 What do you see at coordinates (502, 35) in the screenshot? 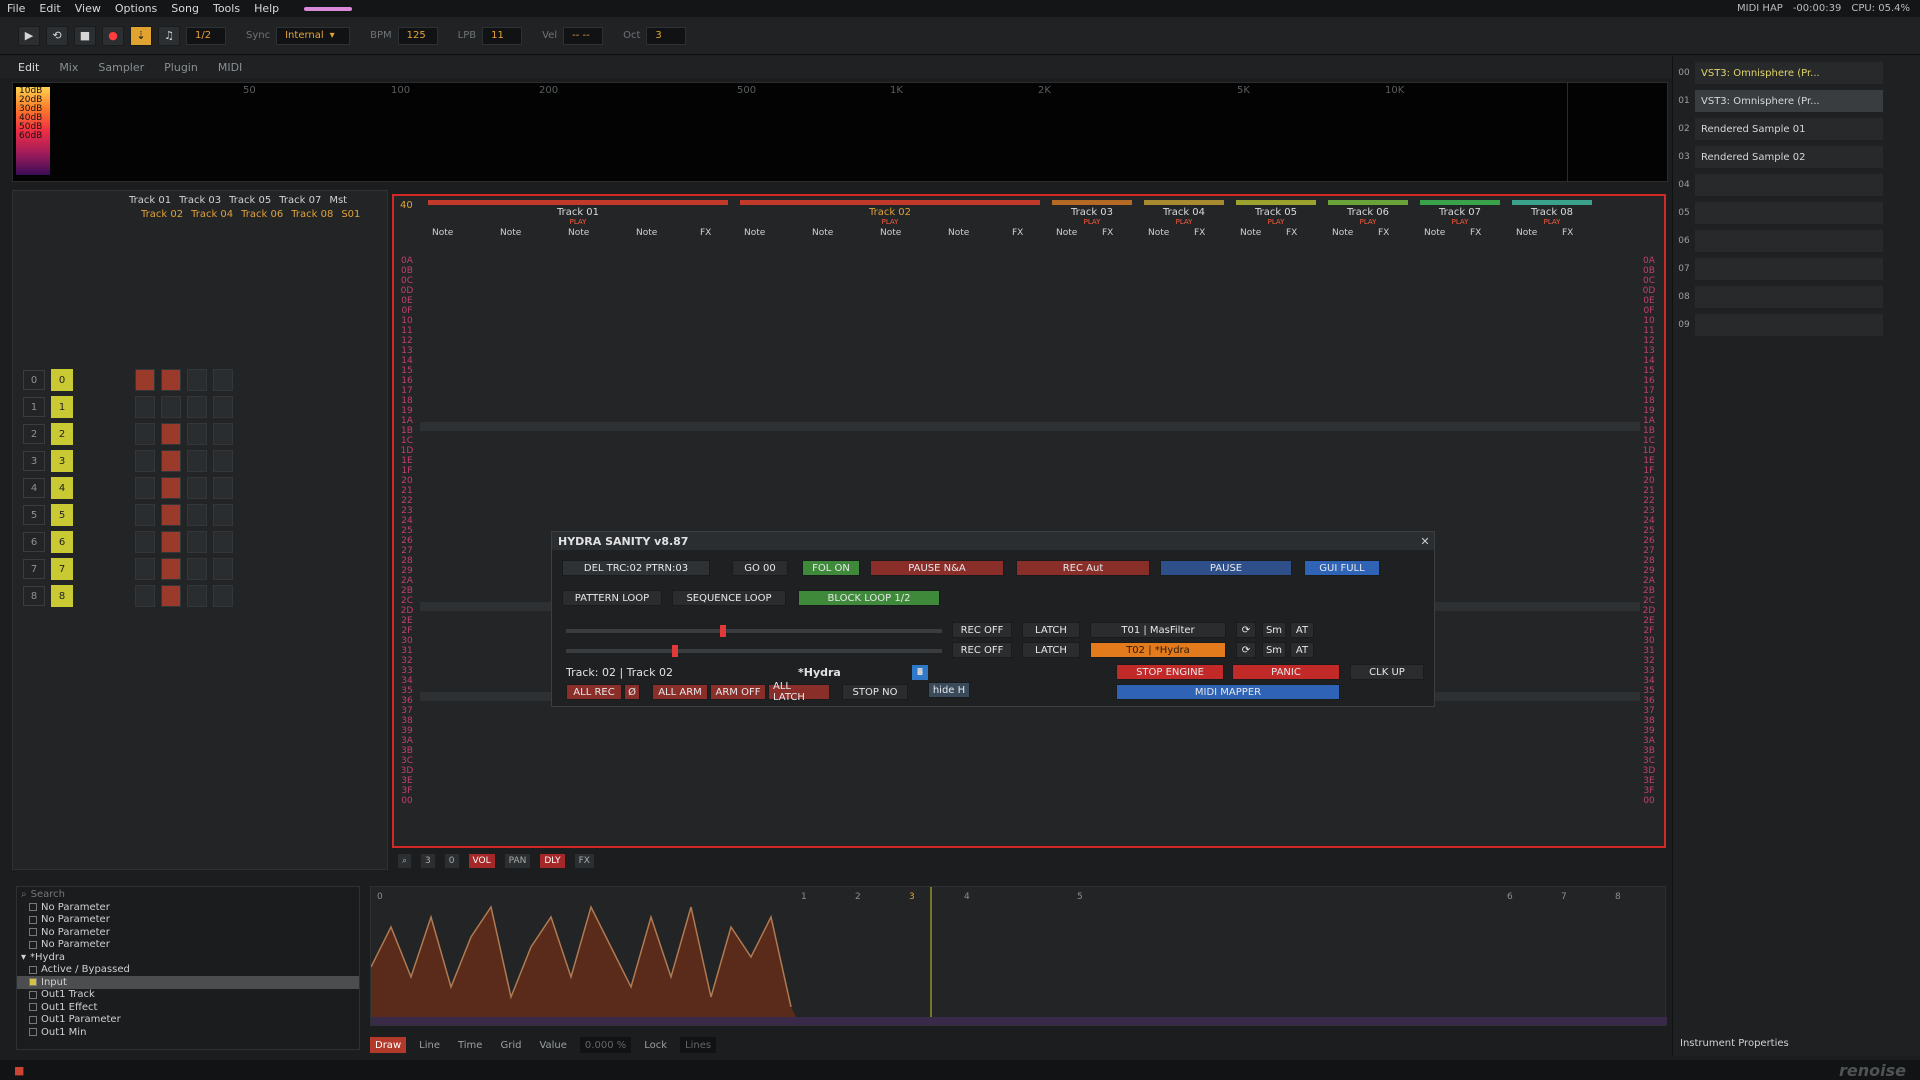
I see `lpb-field: 11` at bounding box center [502, 35].